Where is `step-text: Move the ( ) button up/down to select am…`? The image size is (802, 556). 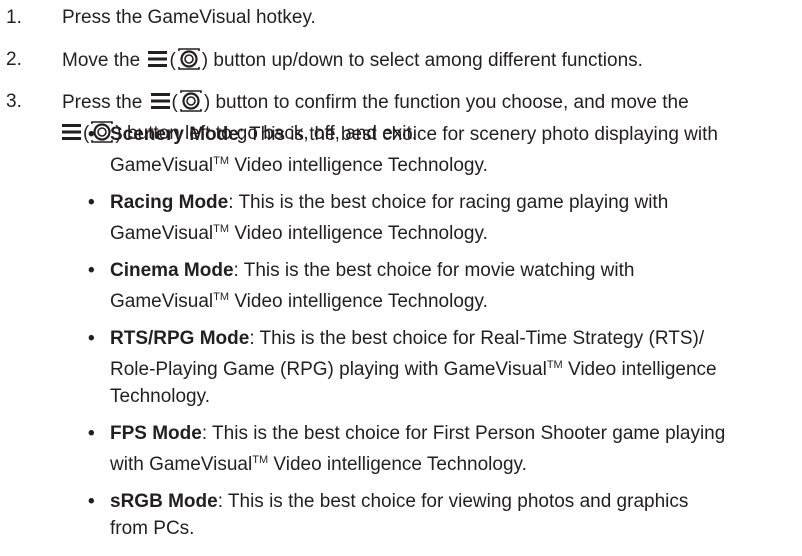
step-text: Move the ( ) button up/down to select am… is located at coordinates (427, 60).